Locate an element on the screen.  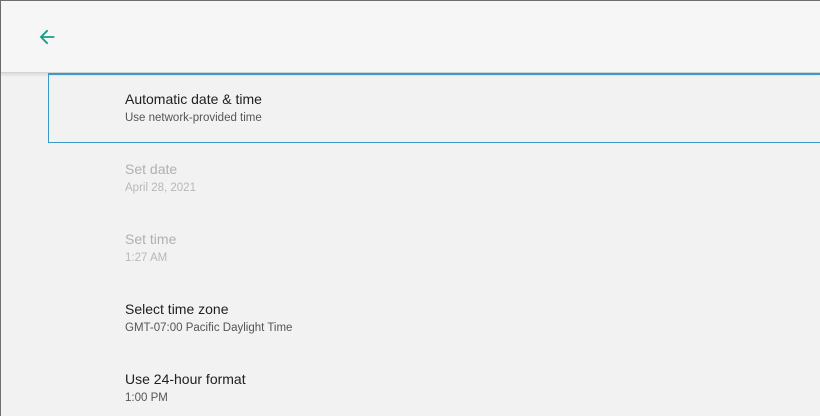
set-time-title: Set time is located at coordinates (151, 239).